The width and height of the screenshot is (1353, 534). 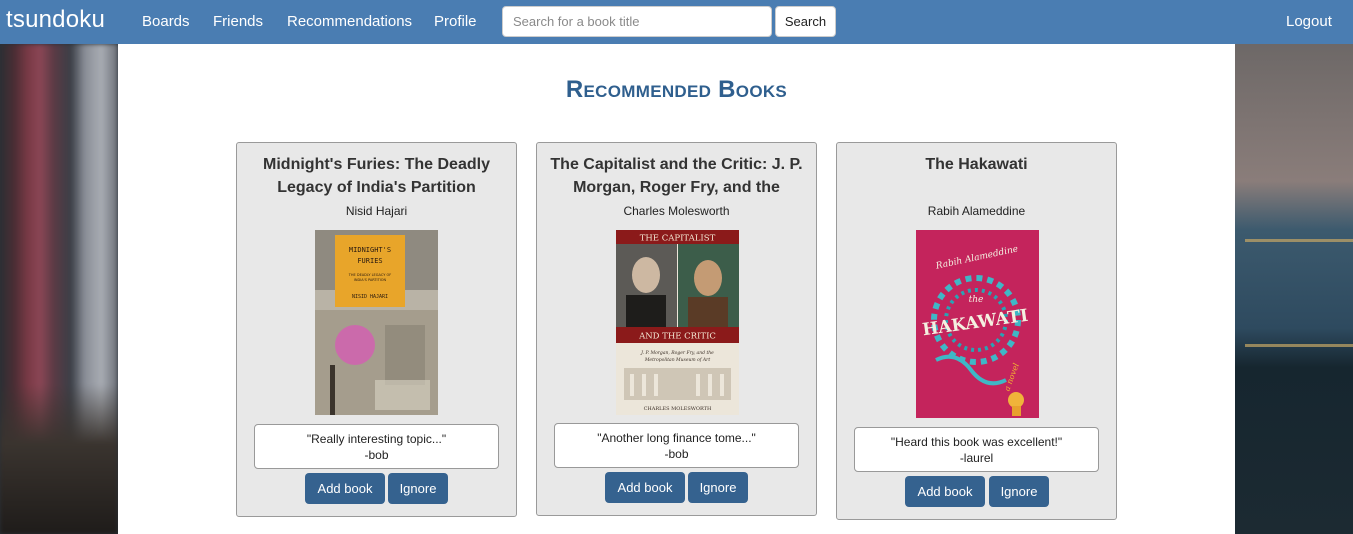 I want to click on recommendation-quote: "Really interesting topic...", so click(x=376, y=439).